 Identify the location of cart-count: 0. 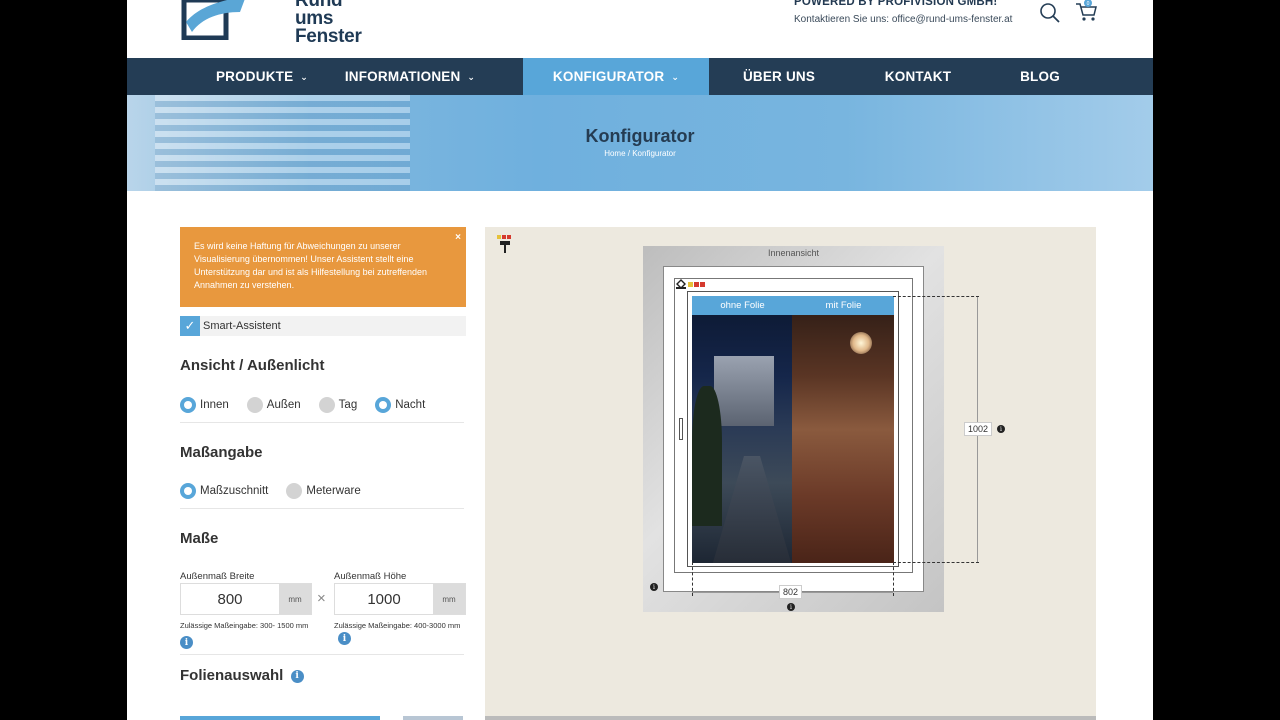
(1088, 4).